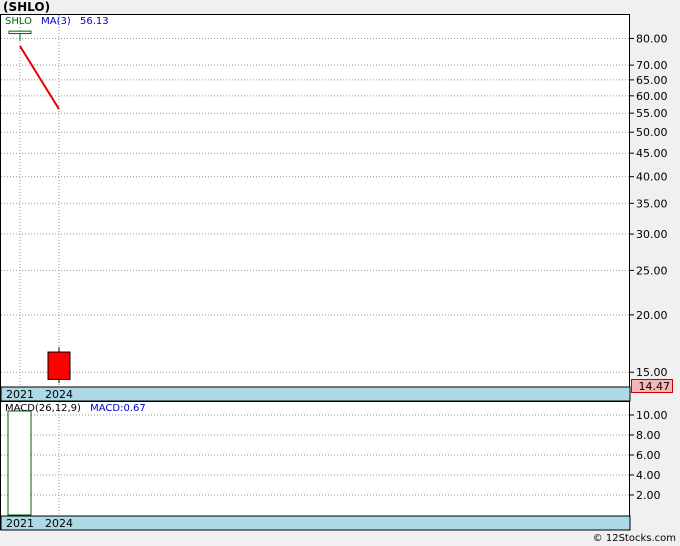 The image size is (680, 546). What do you see at coordinates (315, 394) in the screenshot?
I see `price-x-axis-band` at bounding box center [315, 394].